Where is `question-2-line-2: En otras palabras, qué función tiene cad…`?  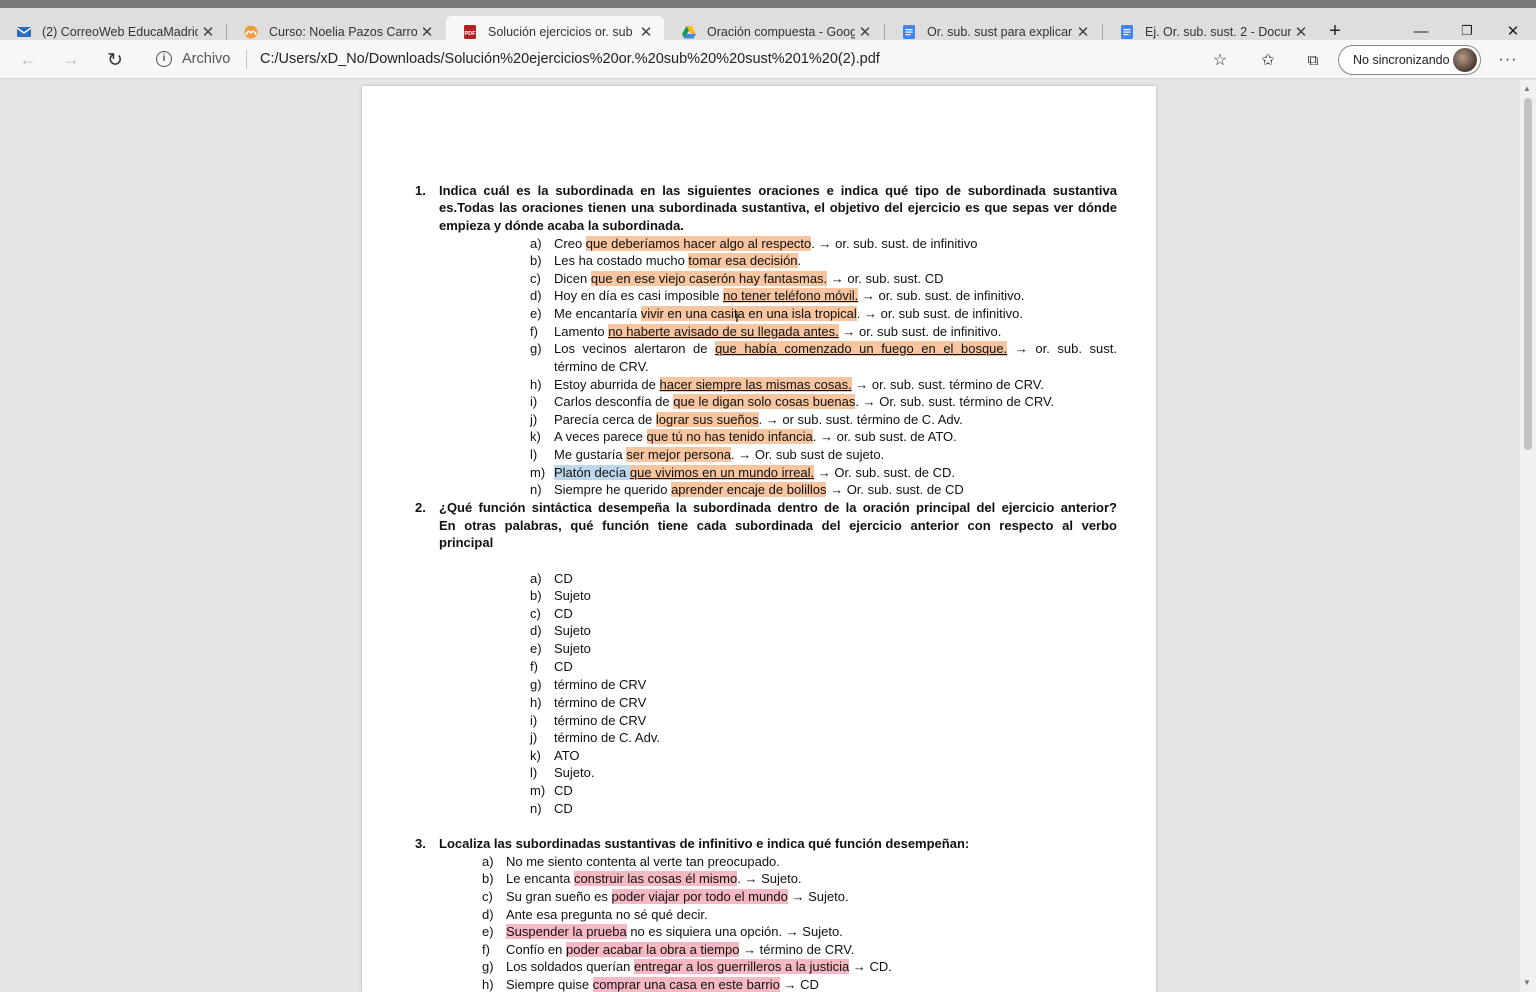
question-2-line-2: En otras palabras, qué función tiene cad… is located at coordinates (778, 525).